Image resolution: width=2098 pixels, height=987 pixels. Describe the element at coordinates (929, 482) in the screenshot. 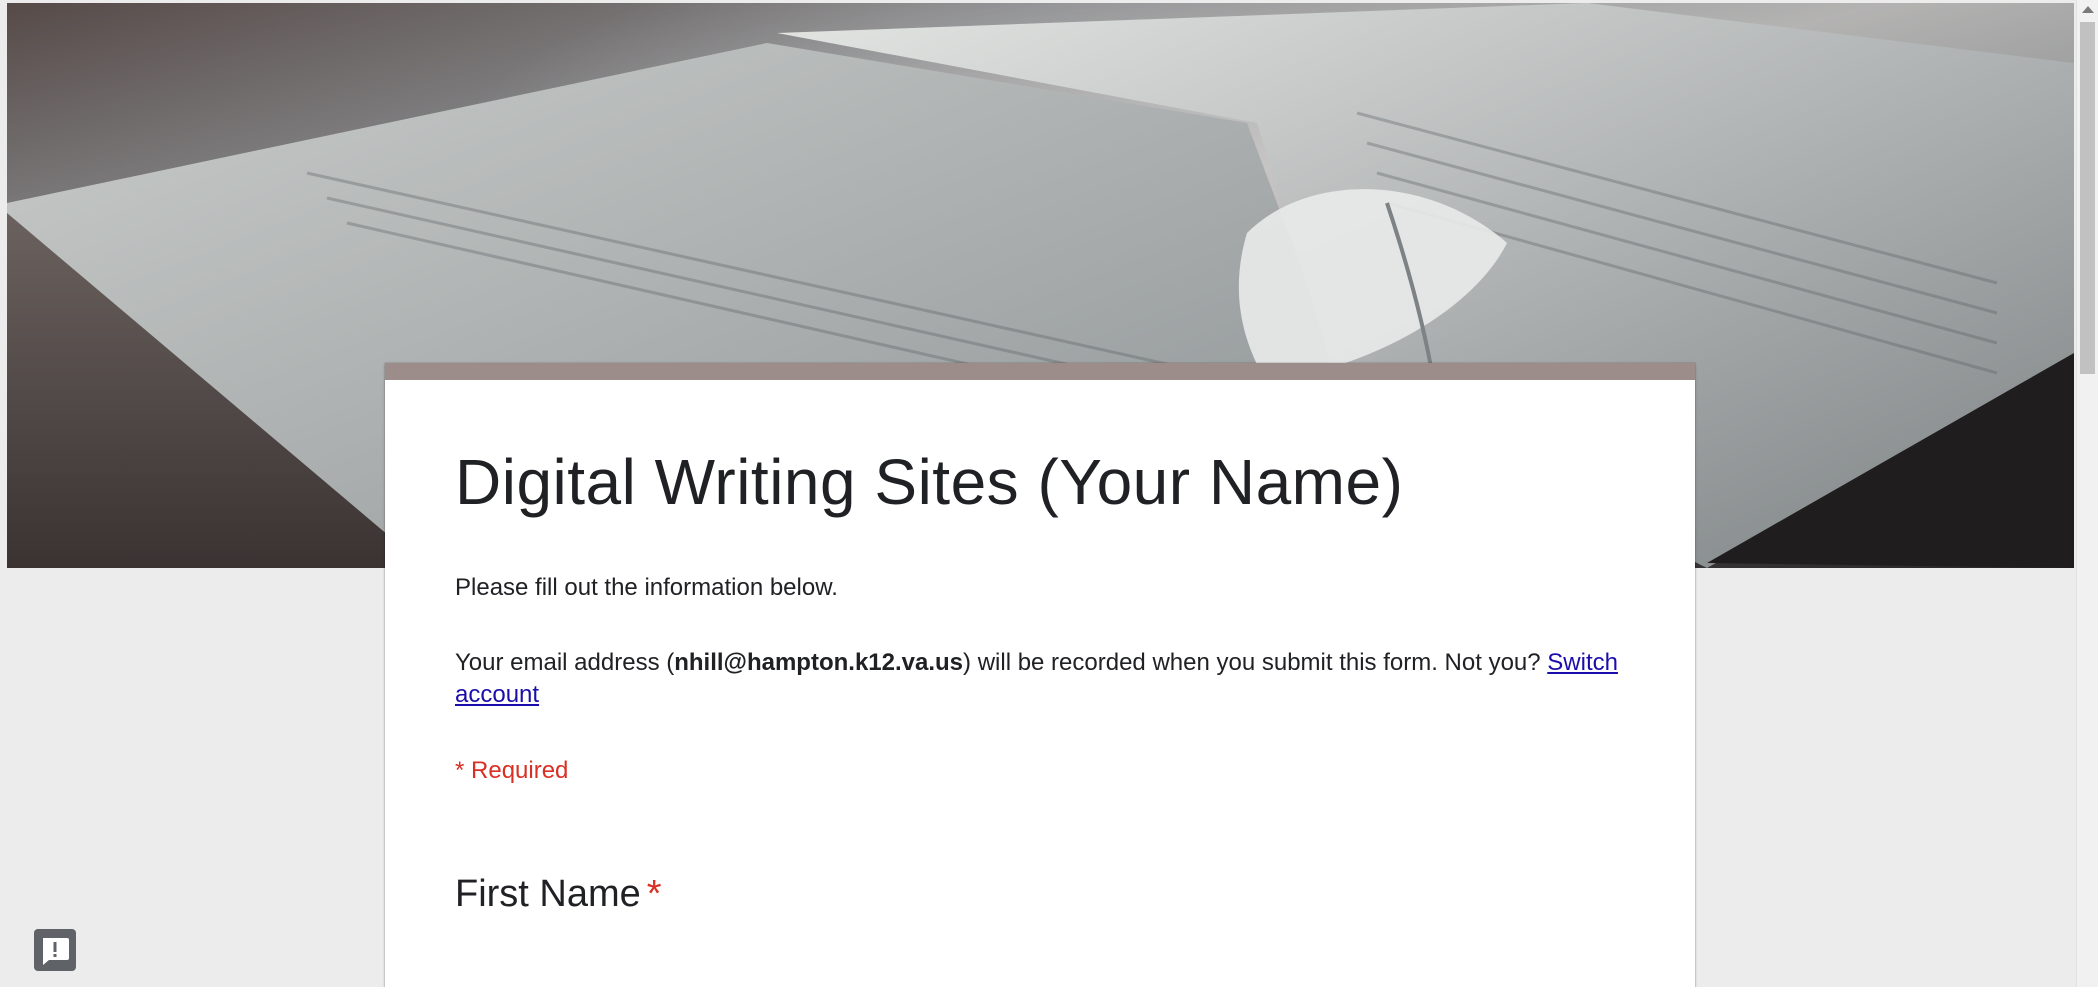

I see `form-title: Digital Writing Sites (Your Name)` at that location.